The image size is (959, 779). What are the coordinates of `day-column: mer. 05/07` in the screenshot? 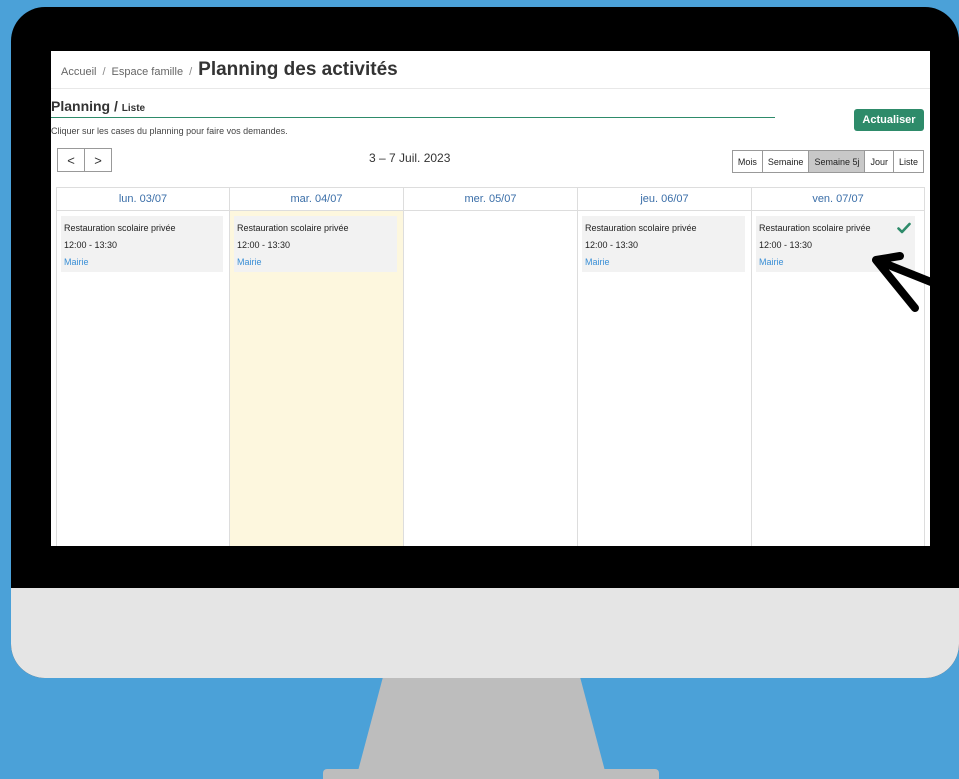 It's located at (491, 367).